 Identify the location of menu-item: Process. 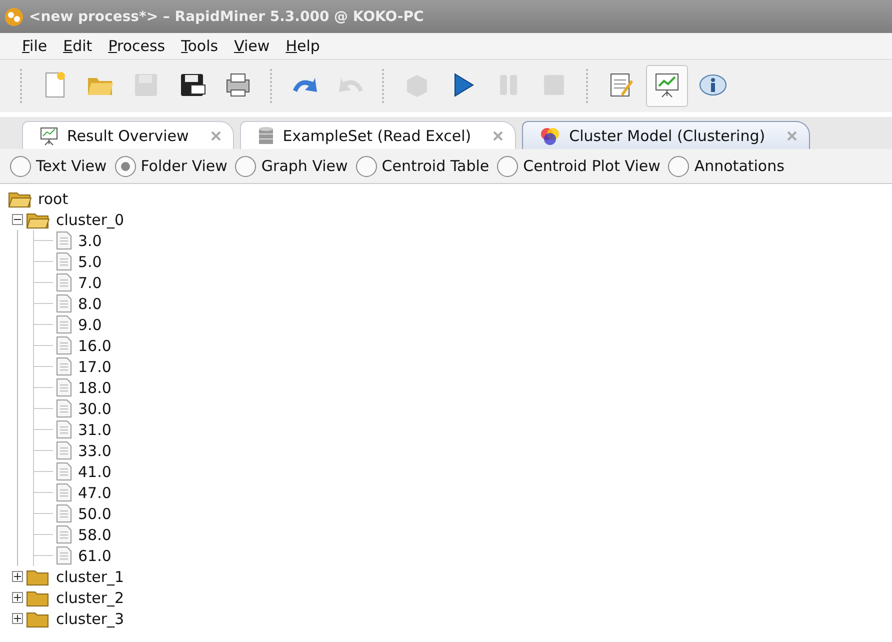
(138, 46).